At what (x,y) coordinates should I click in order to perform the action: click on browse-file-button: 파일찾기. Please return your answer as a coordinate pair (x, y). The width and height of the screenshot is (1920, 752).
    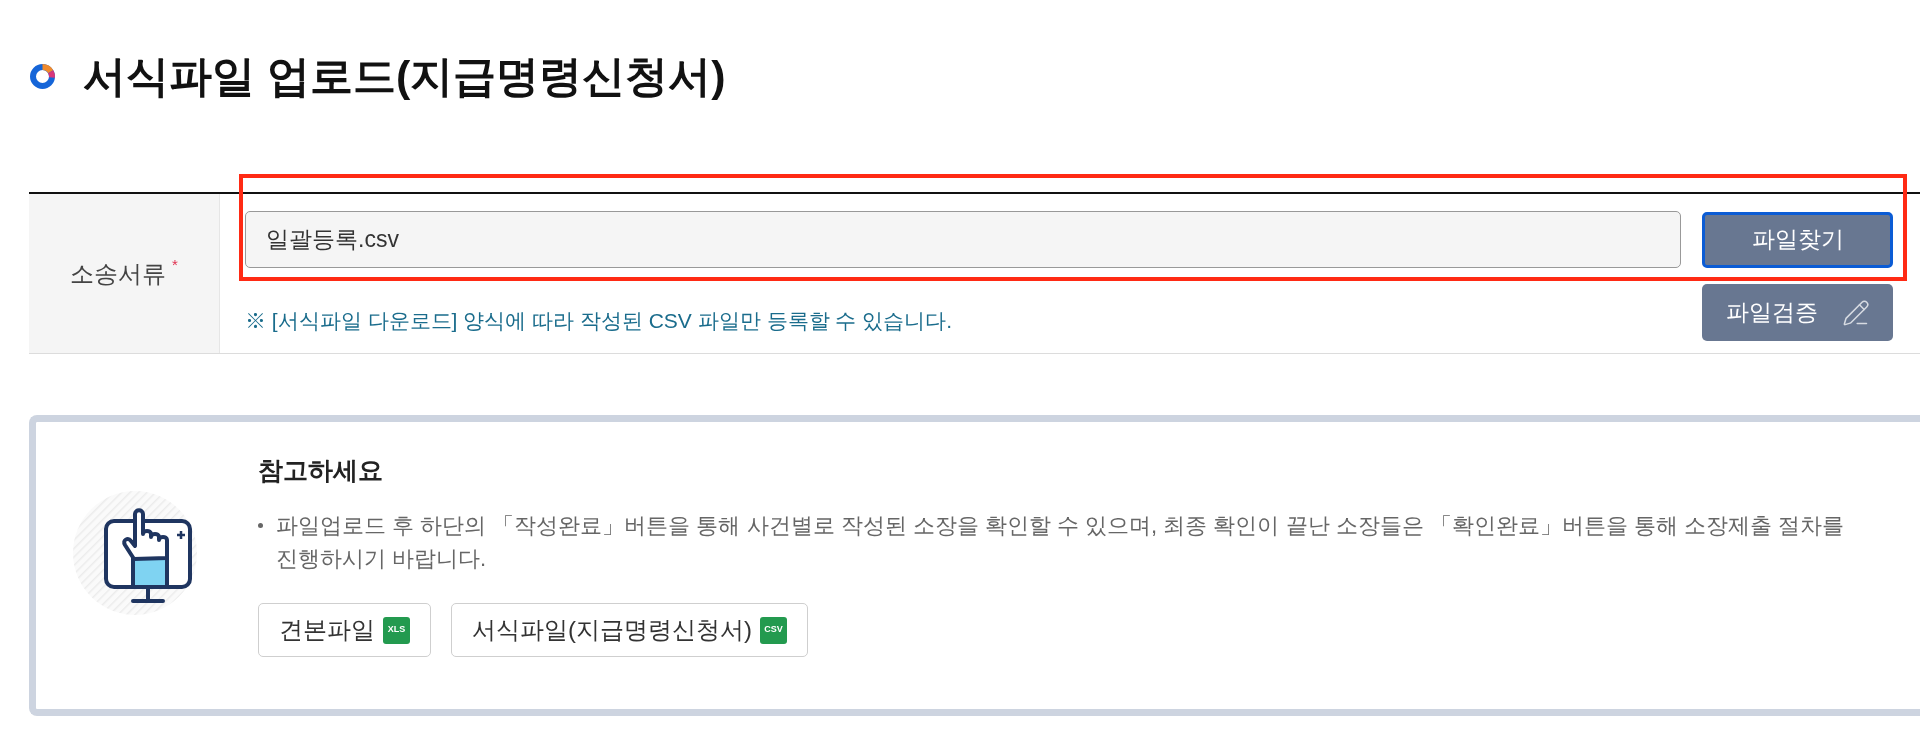
    Looking at the image, I should click on (1797, 239).